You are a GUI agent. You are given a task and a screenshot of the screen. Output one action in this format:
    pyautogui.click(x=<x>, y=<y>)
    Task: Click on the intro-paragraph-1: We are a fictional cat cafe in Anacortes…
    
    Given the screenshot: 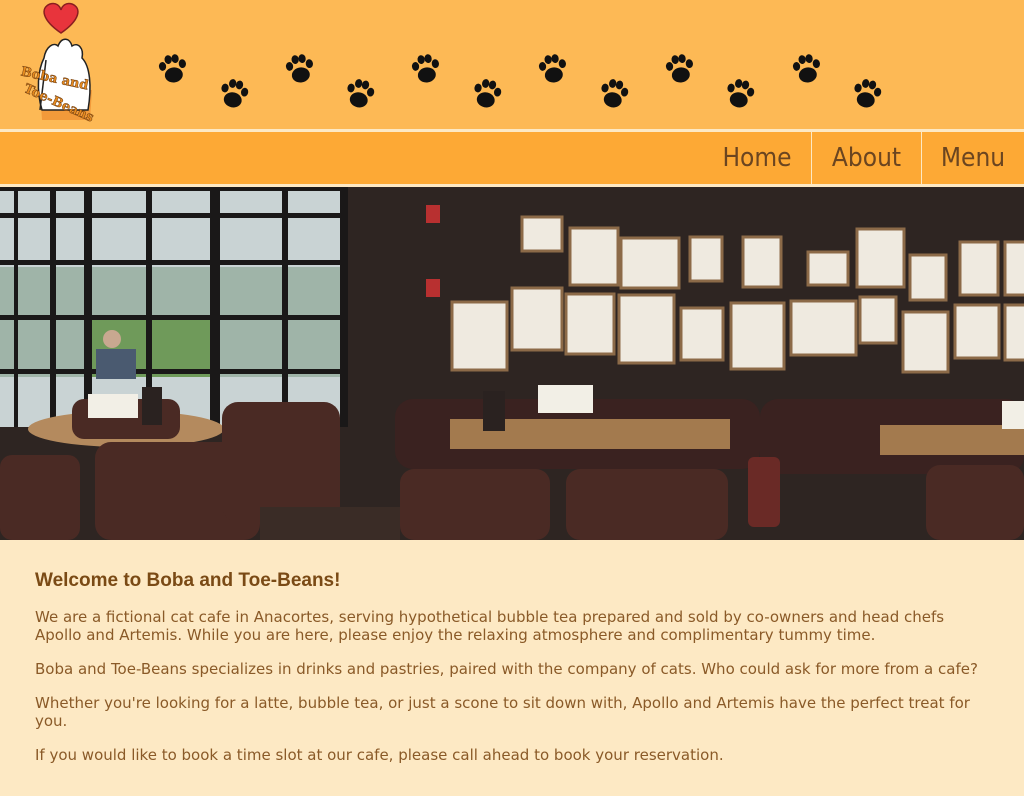 What is the action you would take?
    pyautogui.click(x=490, y=626)
    